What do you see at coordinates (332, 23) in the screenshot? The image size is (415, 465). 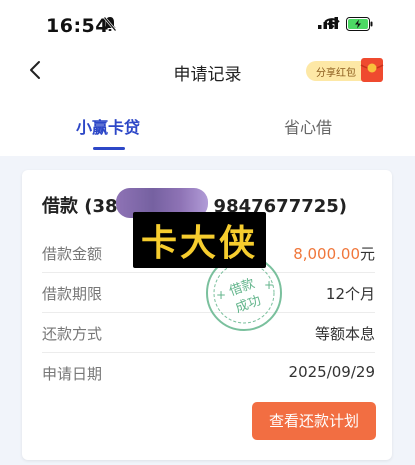 I see `wifi-icon` at bounding box center [332, 23].